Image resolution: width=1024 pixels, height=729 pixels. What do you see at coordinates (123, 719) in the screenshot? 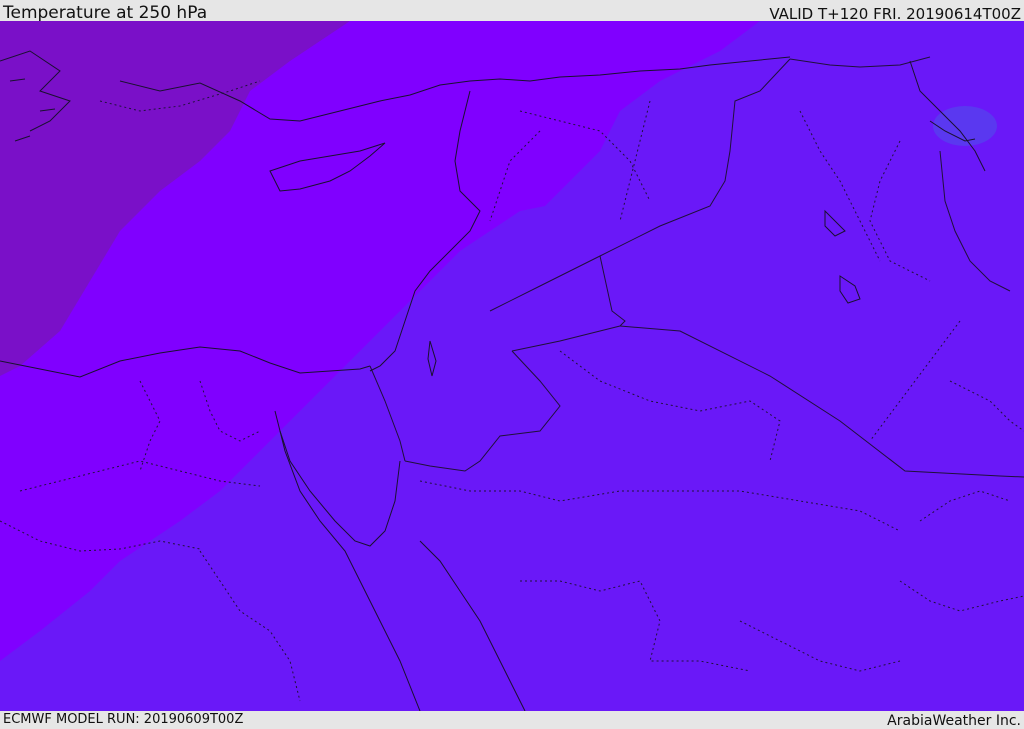
I see `model-run: ECMWF MODEL RUN: 20190609T00Z` at bounding box center [123, 719].